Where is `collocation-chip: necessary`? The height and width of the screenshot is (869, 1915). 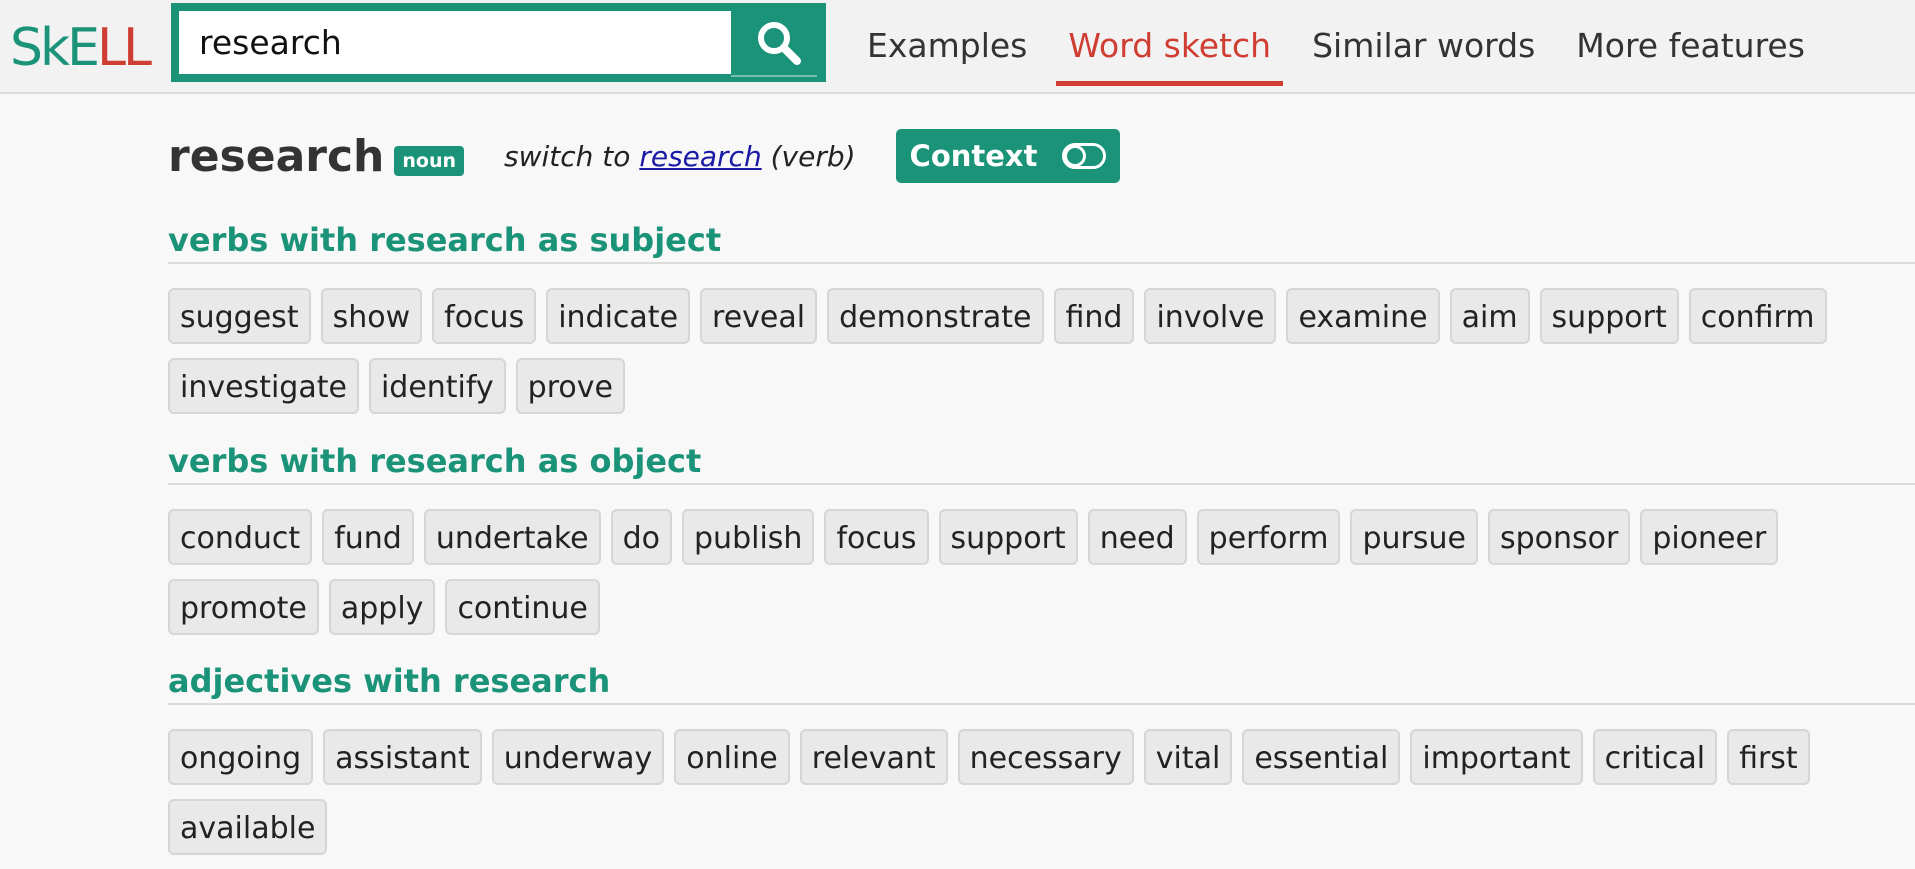
collocation-chip: necessary is located at coordinates (1045, 757).